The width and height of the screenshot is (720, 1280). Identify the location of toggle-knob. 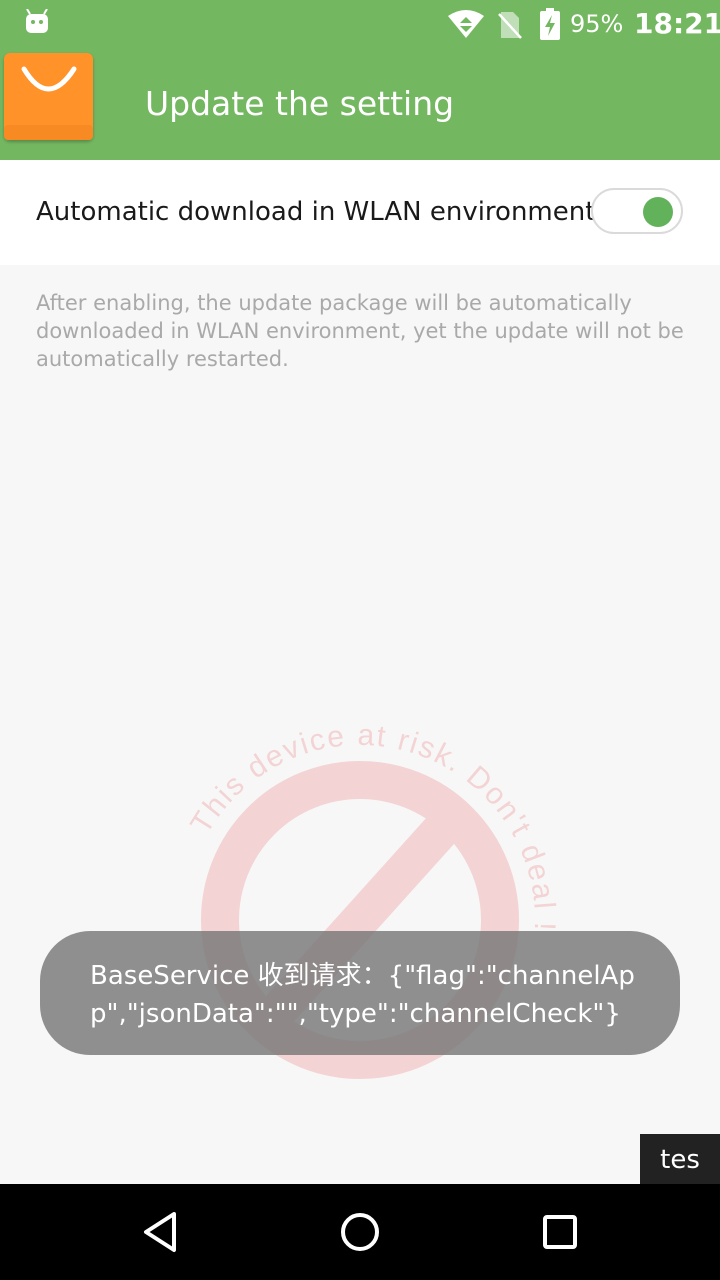
(658, 212).